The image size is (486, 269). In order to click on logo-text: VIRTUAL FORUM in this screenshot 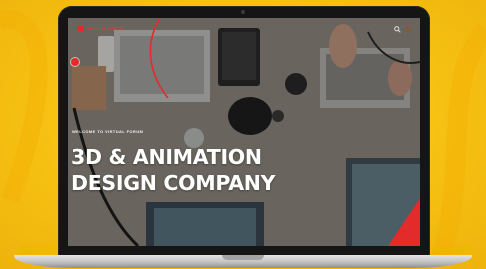, I will do `click(105, 28)`.